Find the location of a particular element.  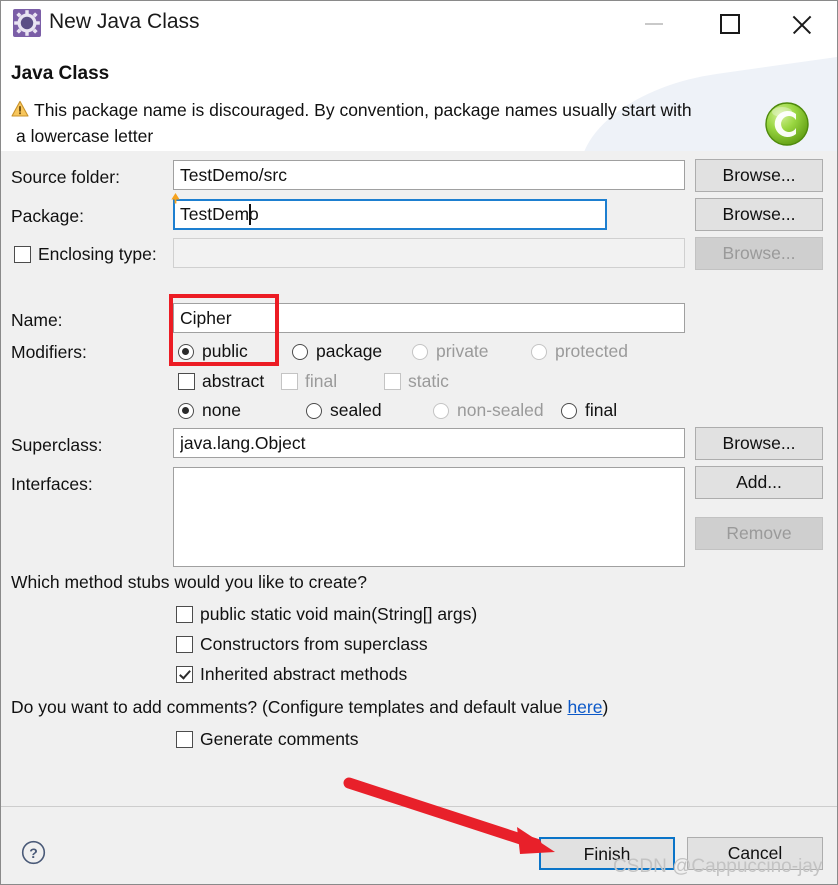

modifier-final-label: final is located at coordinates (321, 381).